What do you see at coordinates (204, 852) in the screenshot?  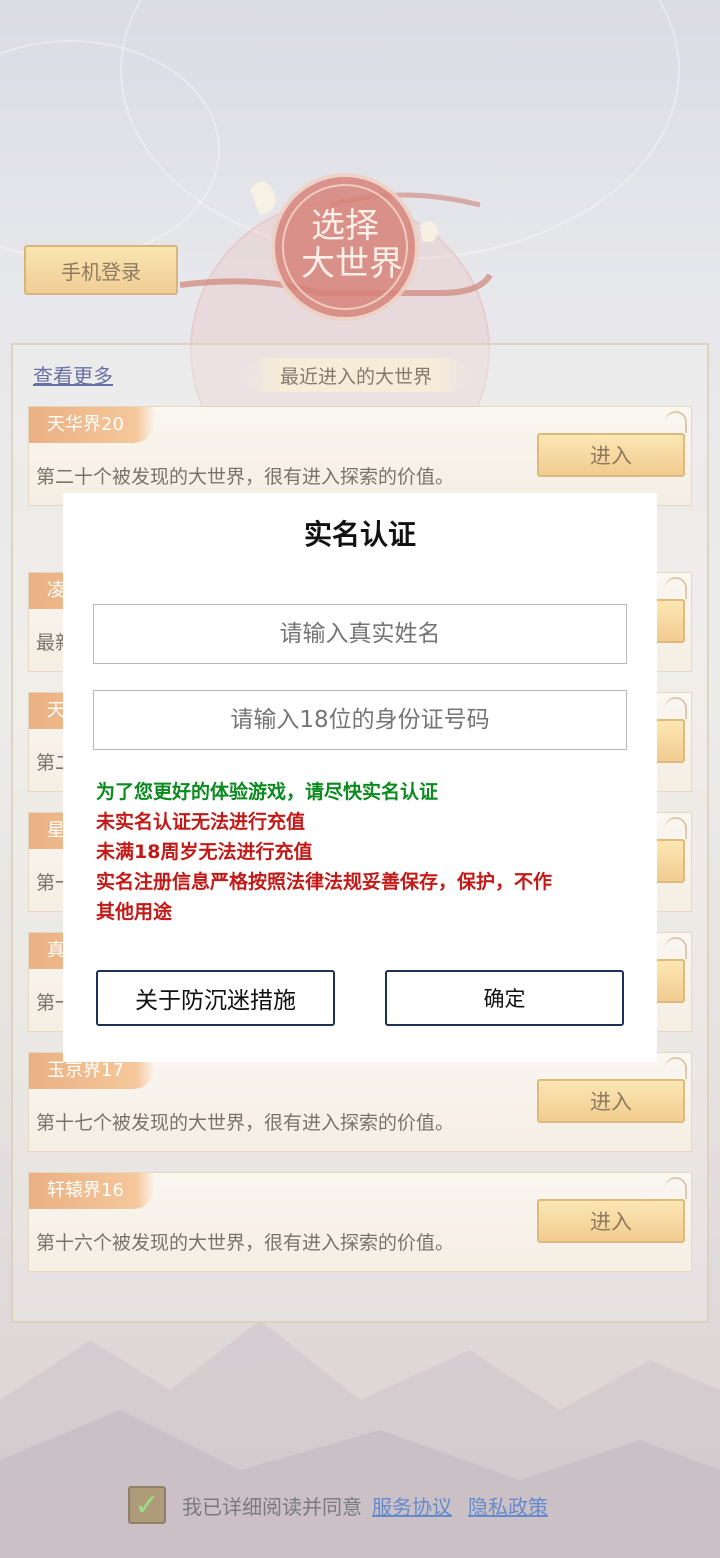 I see `notice-underage: 未满18周岁无法进行充值` at bounding box center [204, 852].